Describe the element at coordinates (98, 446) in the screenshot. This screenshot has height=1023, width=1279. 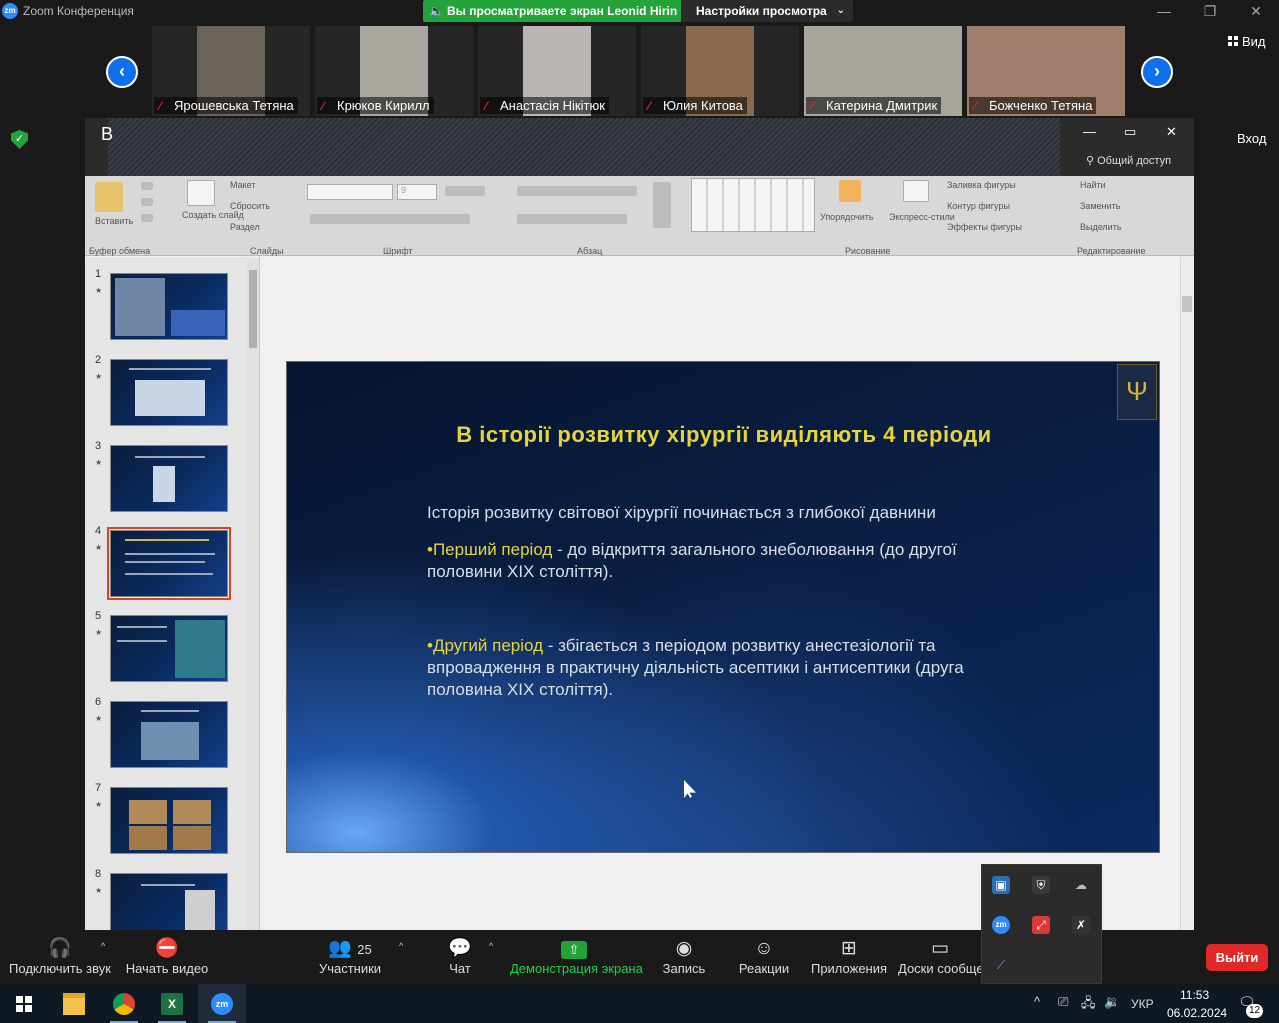
I see `slide-number: 3` at that location.